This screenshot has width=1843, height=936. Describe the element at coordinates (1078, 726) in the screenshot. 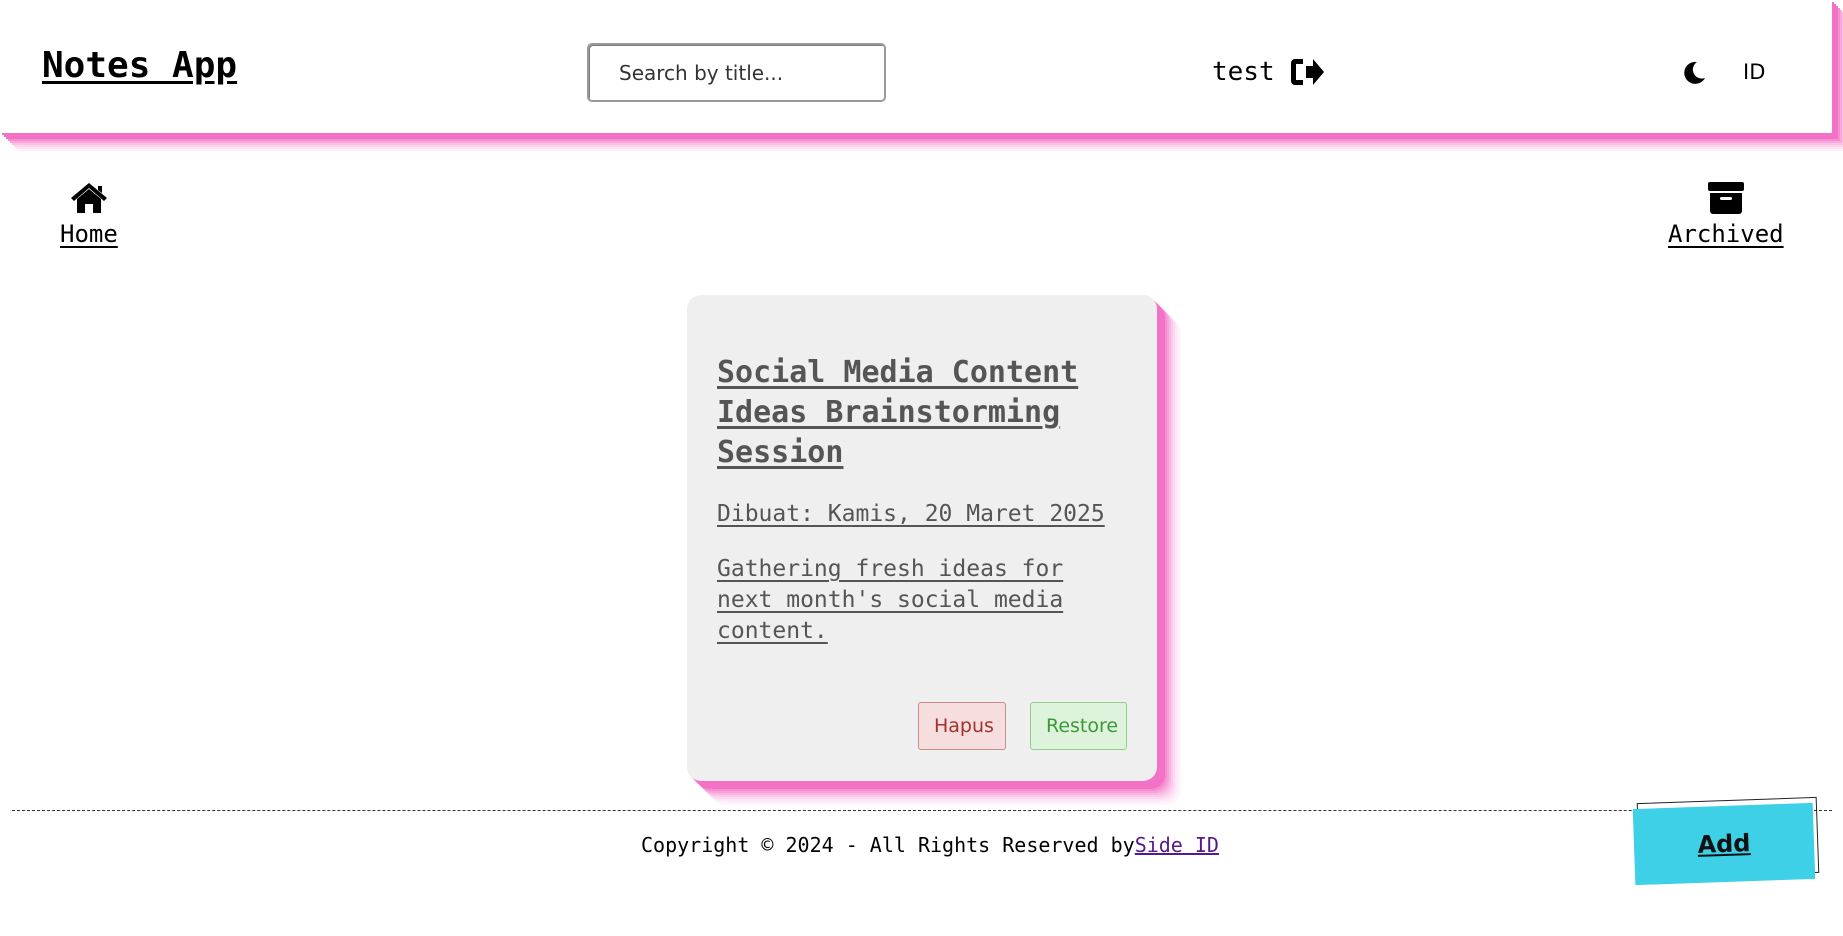

I see `restore-button: Restore` at that location.